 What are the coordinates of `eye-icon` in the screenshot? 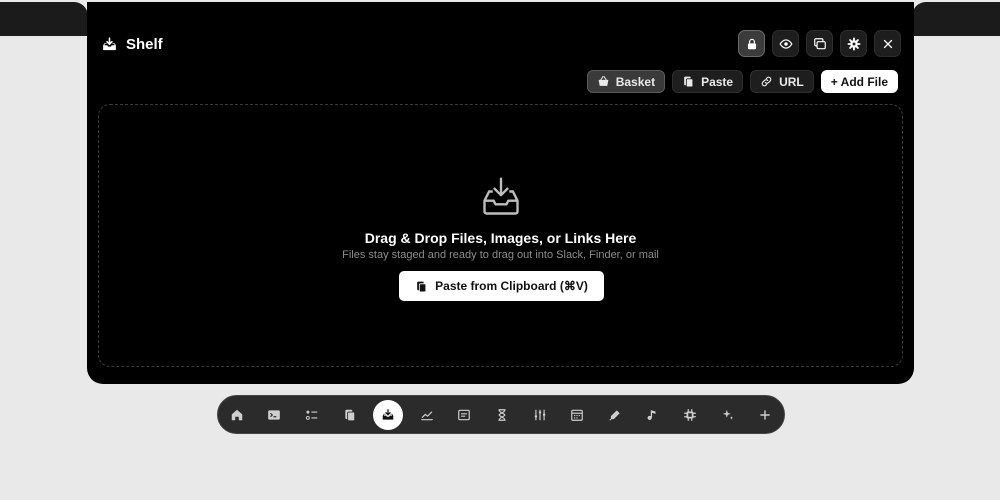 It's located at (785, 43).